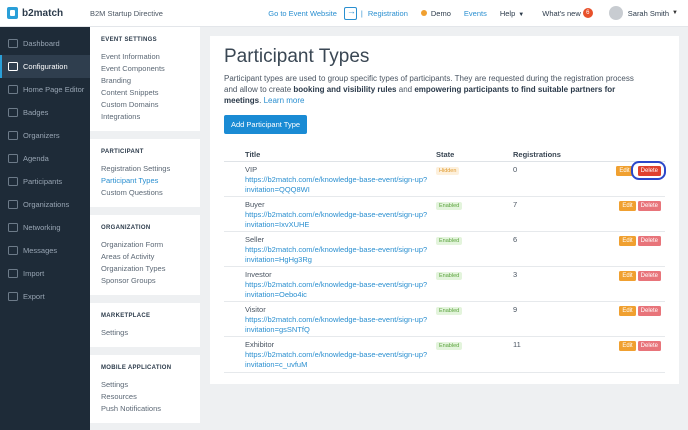  What do you see at coordinates (441, 13) in the screenshot?
I see `demo-label: Demo` at bounding box center [441, 13].